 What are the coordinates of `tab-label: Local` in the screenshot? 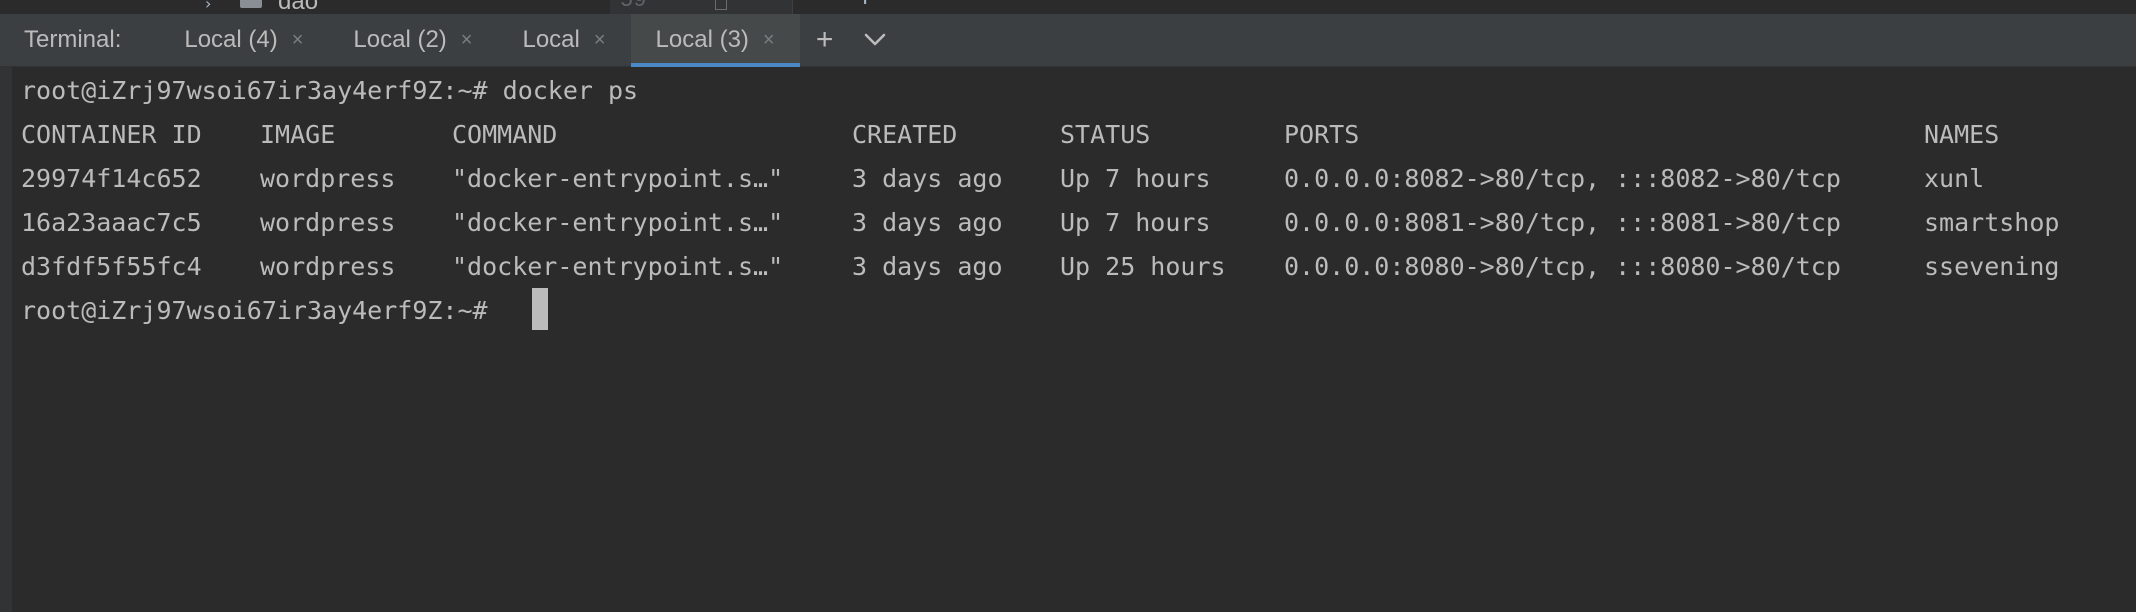 It's located at (551, 39).